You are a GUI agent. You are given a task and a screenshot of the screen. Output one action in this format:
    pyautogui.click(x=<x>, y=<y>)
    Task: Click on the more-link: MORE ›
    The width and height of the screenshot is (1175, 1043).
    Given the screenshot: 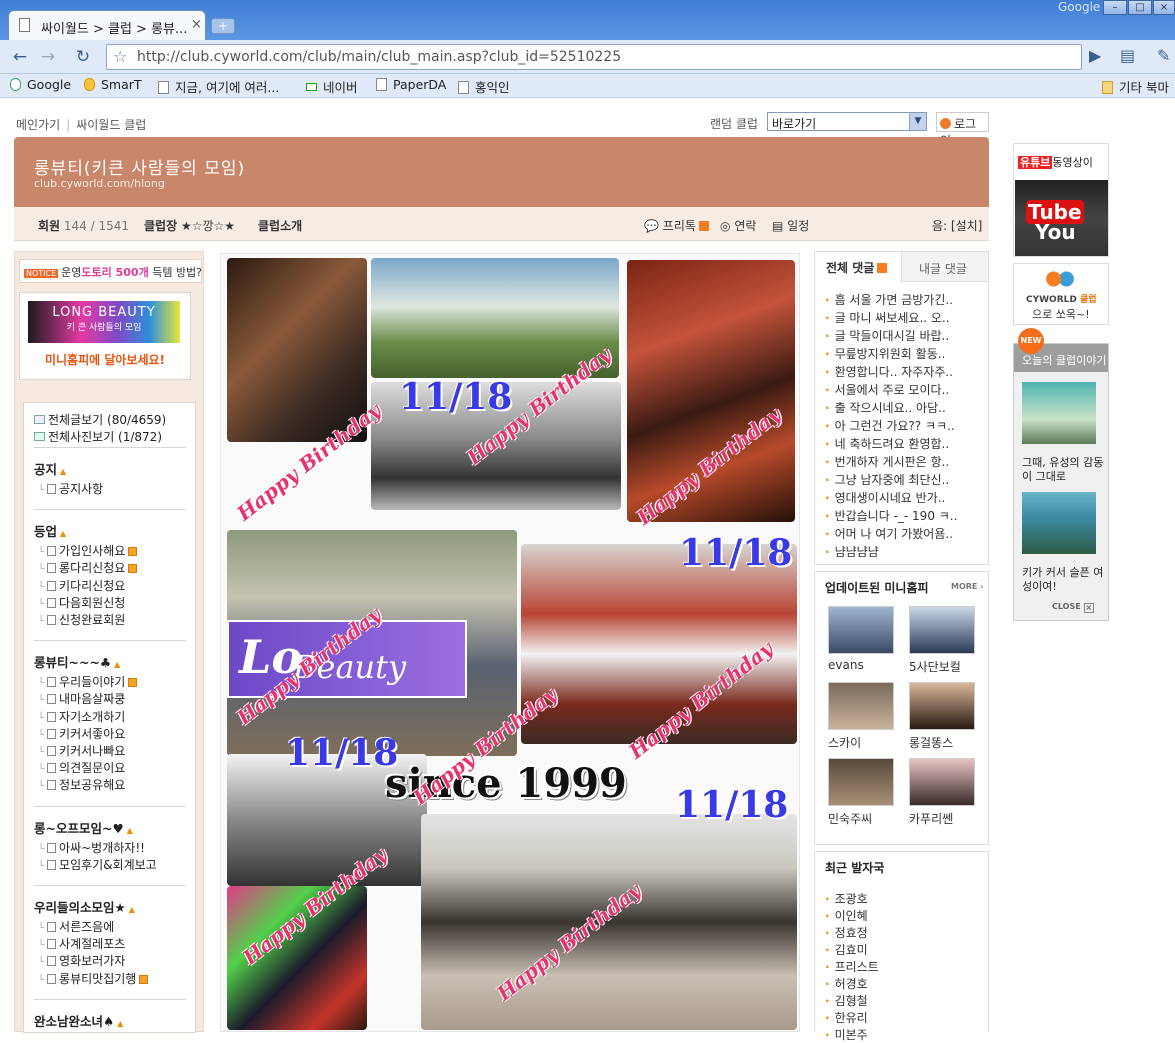 What is the action you would take?
    pyautogui.click(x=967, y=586)
    